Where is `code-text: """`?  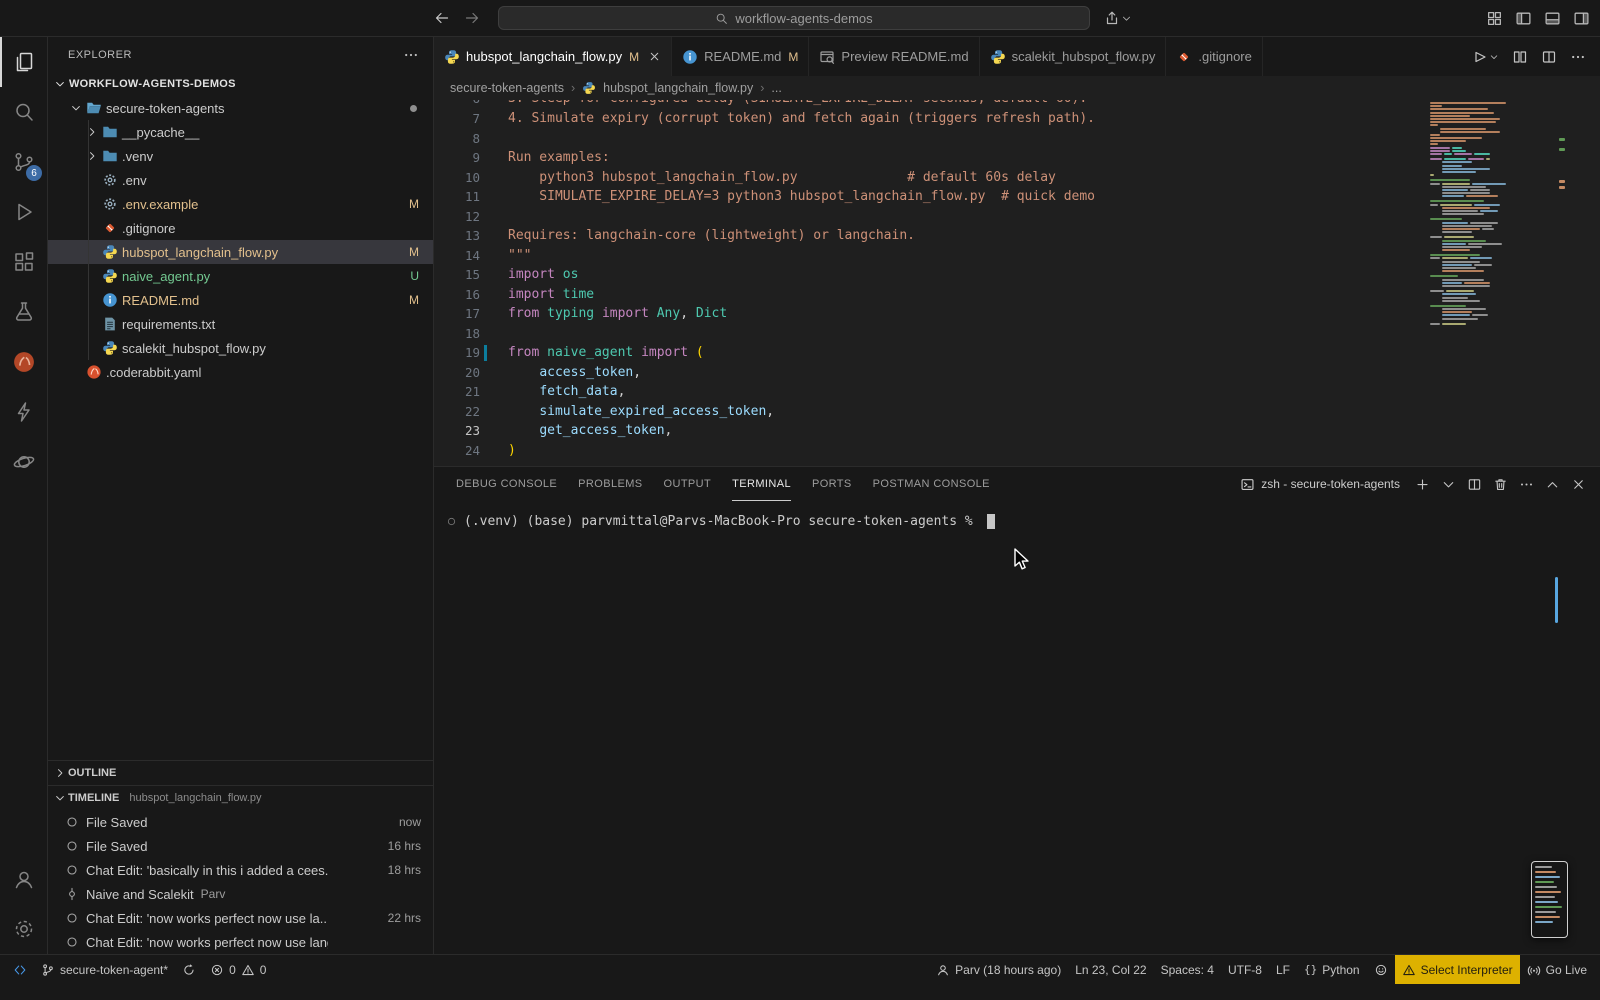 code-text: """ is located at coordinates (520, 255).